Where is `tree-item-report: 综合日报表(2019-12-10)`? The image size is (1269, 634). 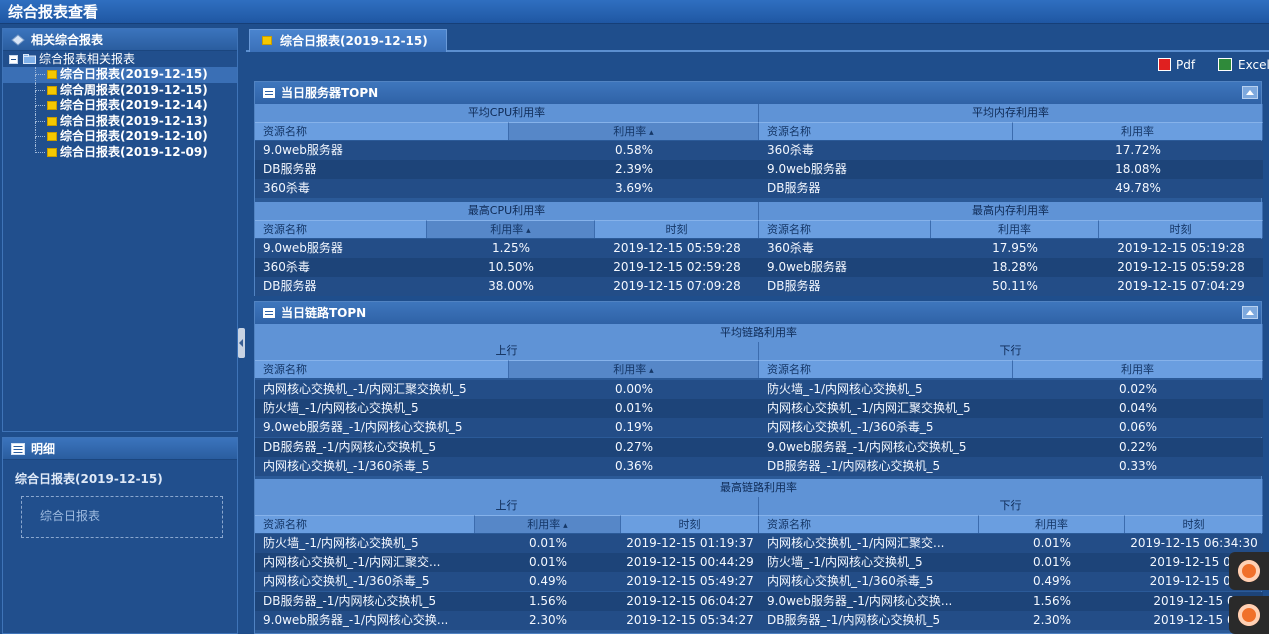 tree-item-report: 综合日报表(2019-12-10) is located at coordinates (120, 137).